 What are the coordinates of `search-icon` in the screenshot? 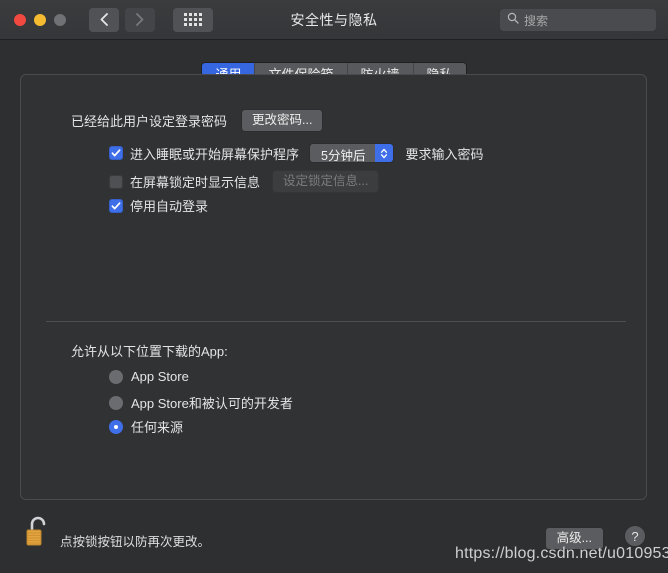 It's located at (513, 20).